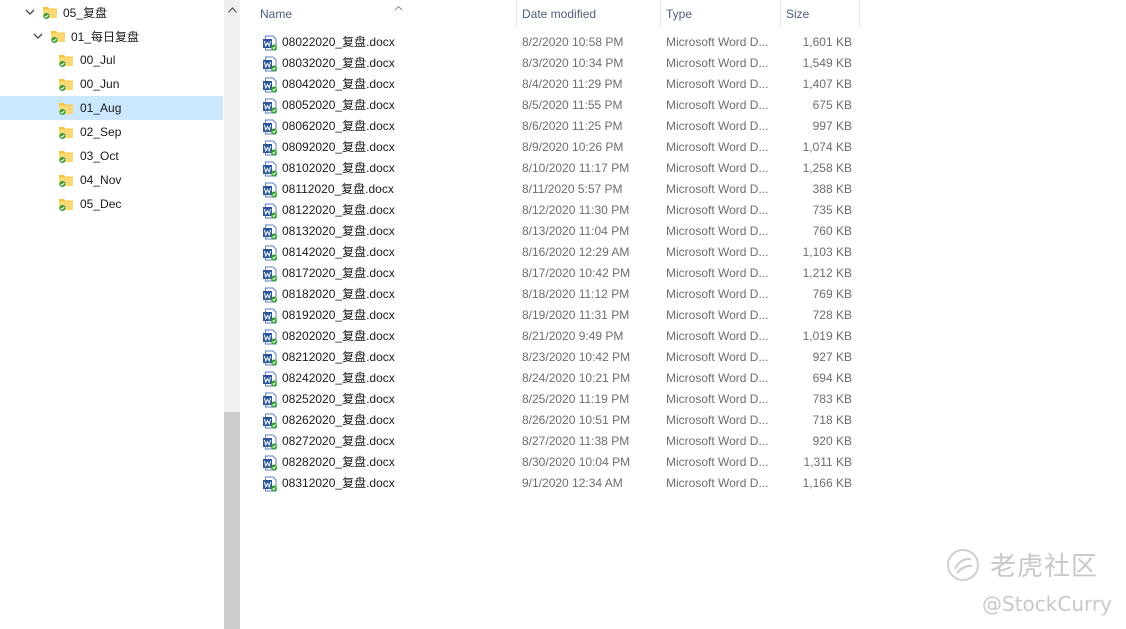 This screenshot has height=629, width=1126. Describe the element at coordinates (827, 147) in the screenshot. I see `file-size: 1,074 KB` at that location.